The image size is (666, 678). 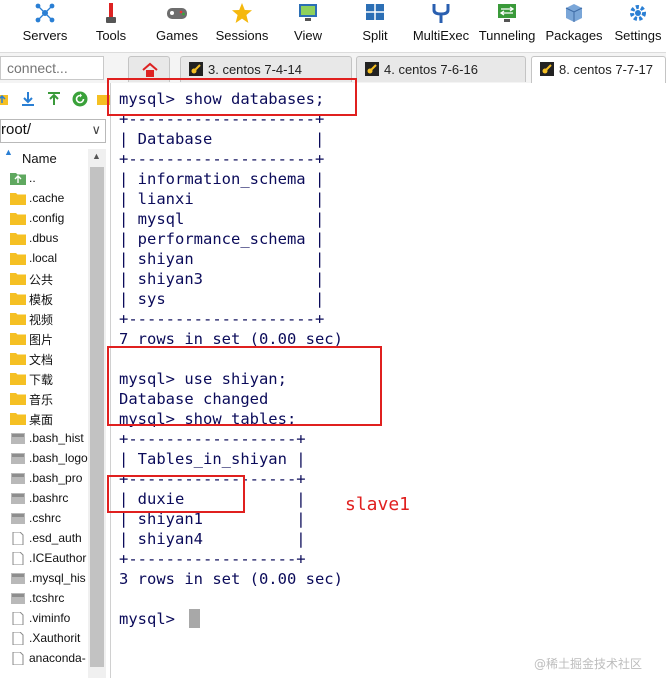 I want to click on file-name: .tcshrc, so click(x=47, y=598).